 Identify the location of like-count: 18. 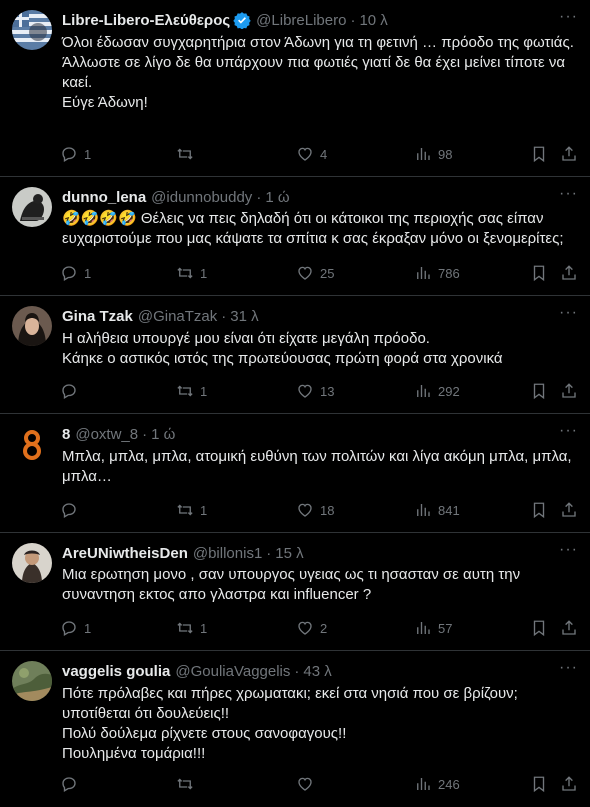
(327, 510).